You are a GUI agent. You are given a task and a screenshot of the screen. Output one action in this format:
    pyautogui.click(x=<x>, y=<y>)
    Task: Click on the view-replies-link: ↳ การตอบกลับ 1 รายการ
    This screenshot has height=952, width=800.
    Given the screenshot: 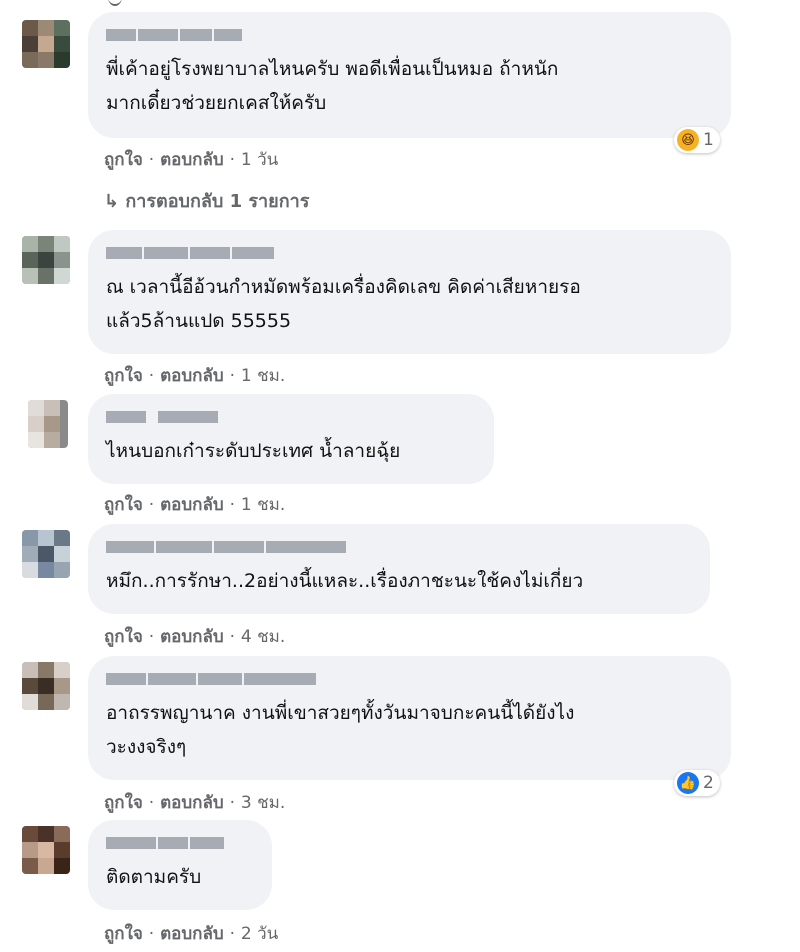 What is the action you would take?
    pyautogui.click(x=206, y=200)
    